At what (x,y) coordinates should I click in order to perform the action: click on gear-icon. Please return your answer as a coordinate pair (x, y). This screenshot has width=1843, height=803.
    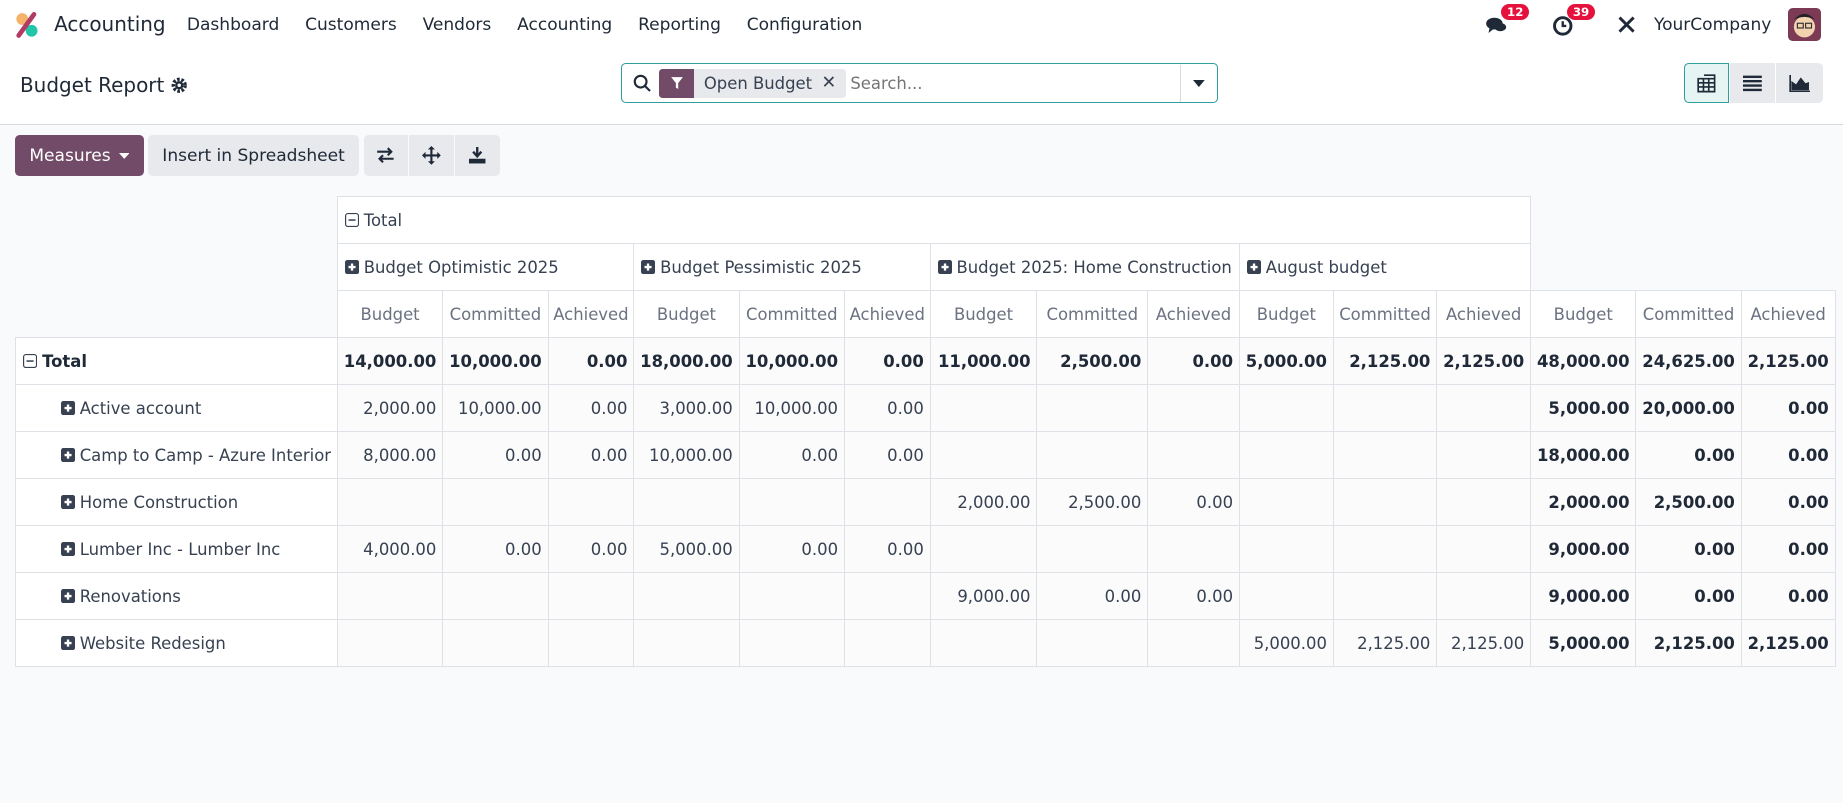
    Looking at the image, I should click on (179, 85).